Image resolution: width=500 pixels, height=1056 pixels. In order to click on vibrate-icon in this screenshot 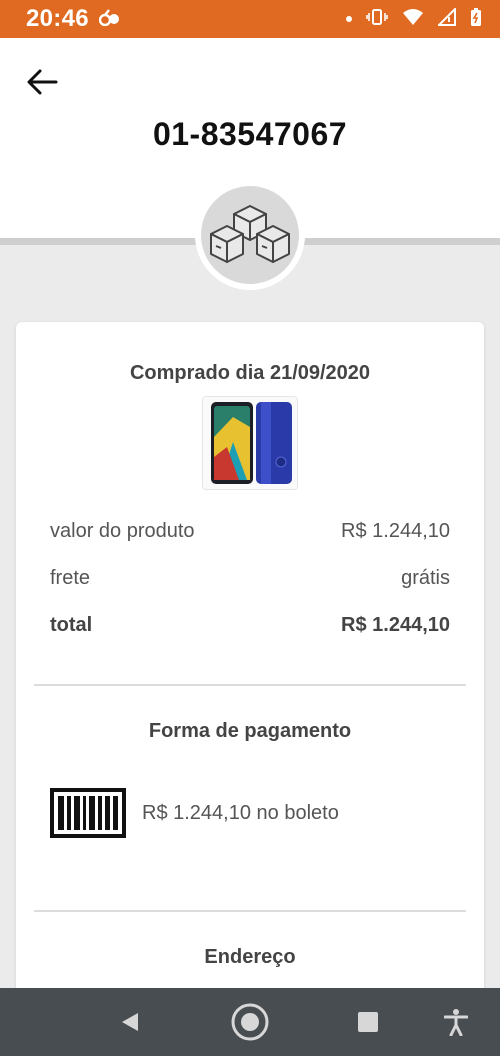, I will do `click(377, 19)`.